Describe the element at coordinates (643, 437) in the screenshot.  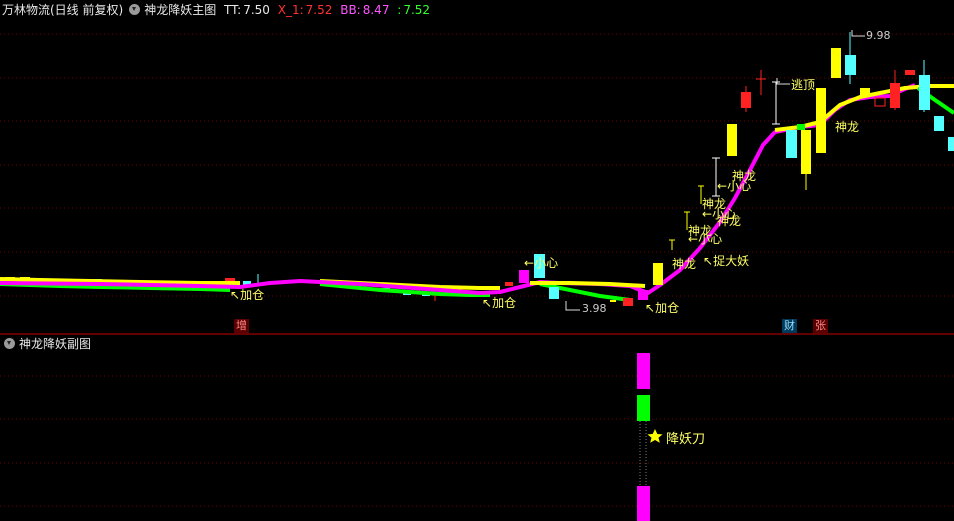
I see `sub-chart-bars` at that location.